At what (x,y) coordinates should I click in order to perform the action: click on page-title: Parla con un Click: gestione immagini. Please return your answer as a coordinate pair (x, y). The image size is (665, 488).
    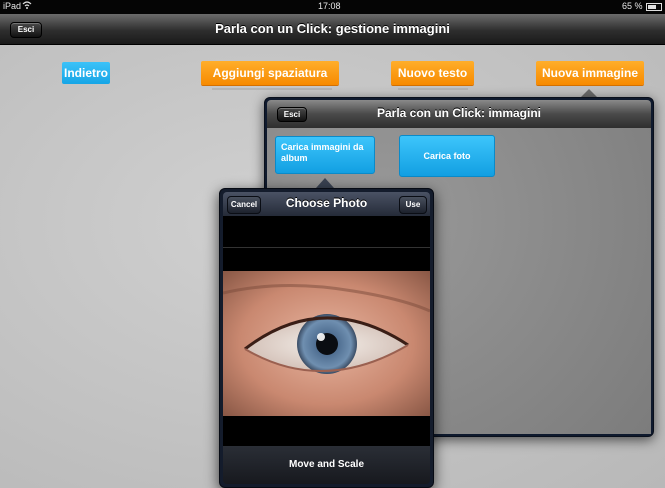
    Looking at the image, I should click on (332, 28).